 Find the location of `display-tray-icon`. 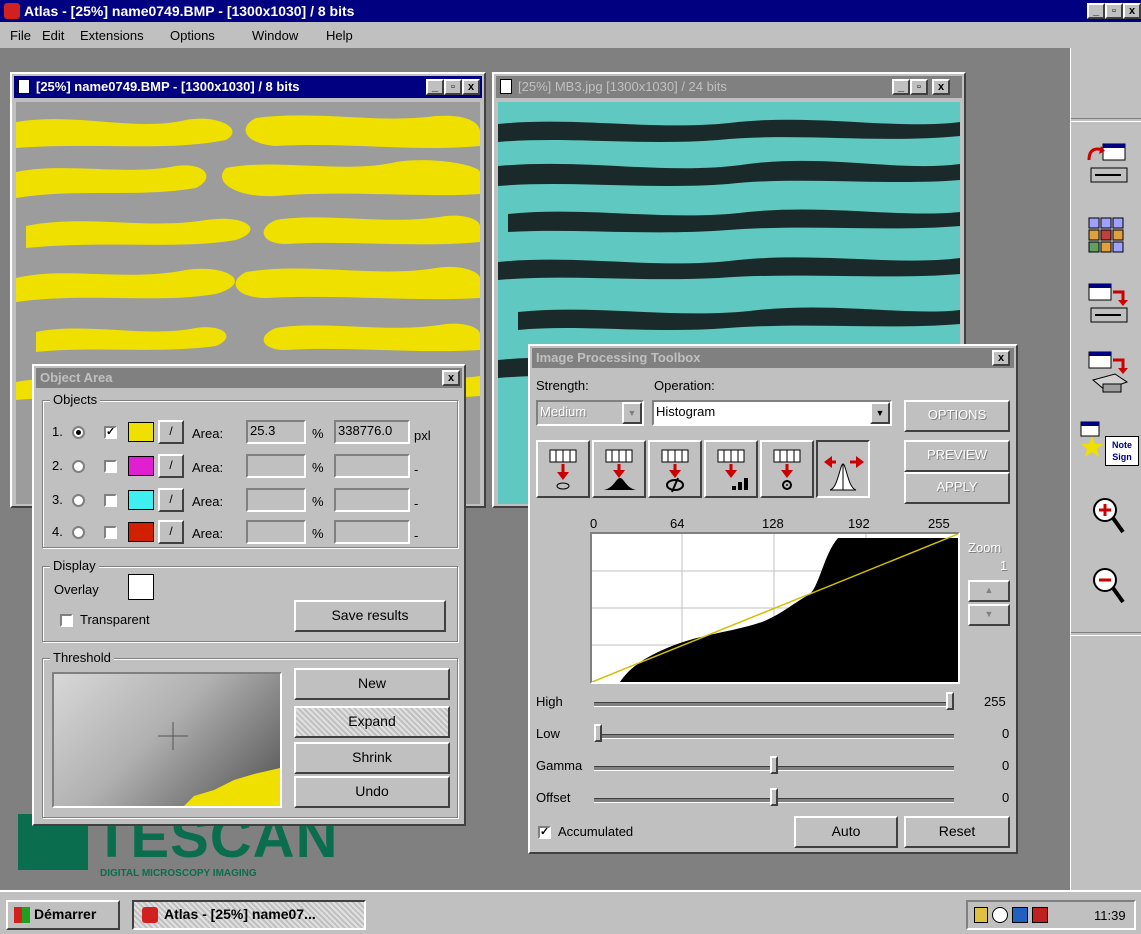

display-tray-icon is located at coordinates (1020, 915).